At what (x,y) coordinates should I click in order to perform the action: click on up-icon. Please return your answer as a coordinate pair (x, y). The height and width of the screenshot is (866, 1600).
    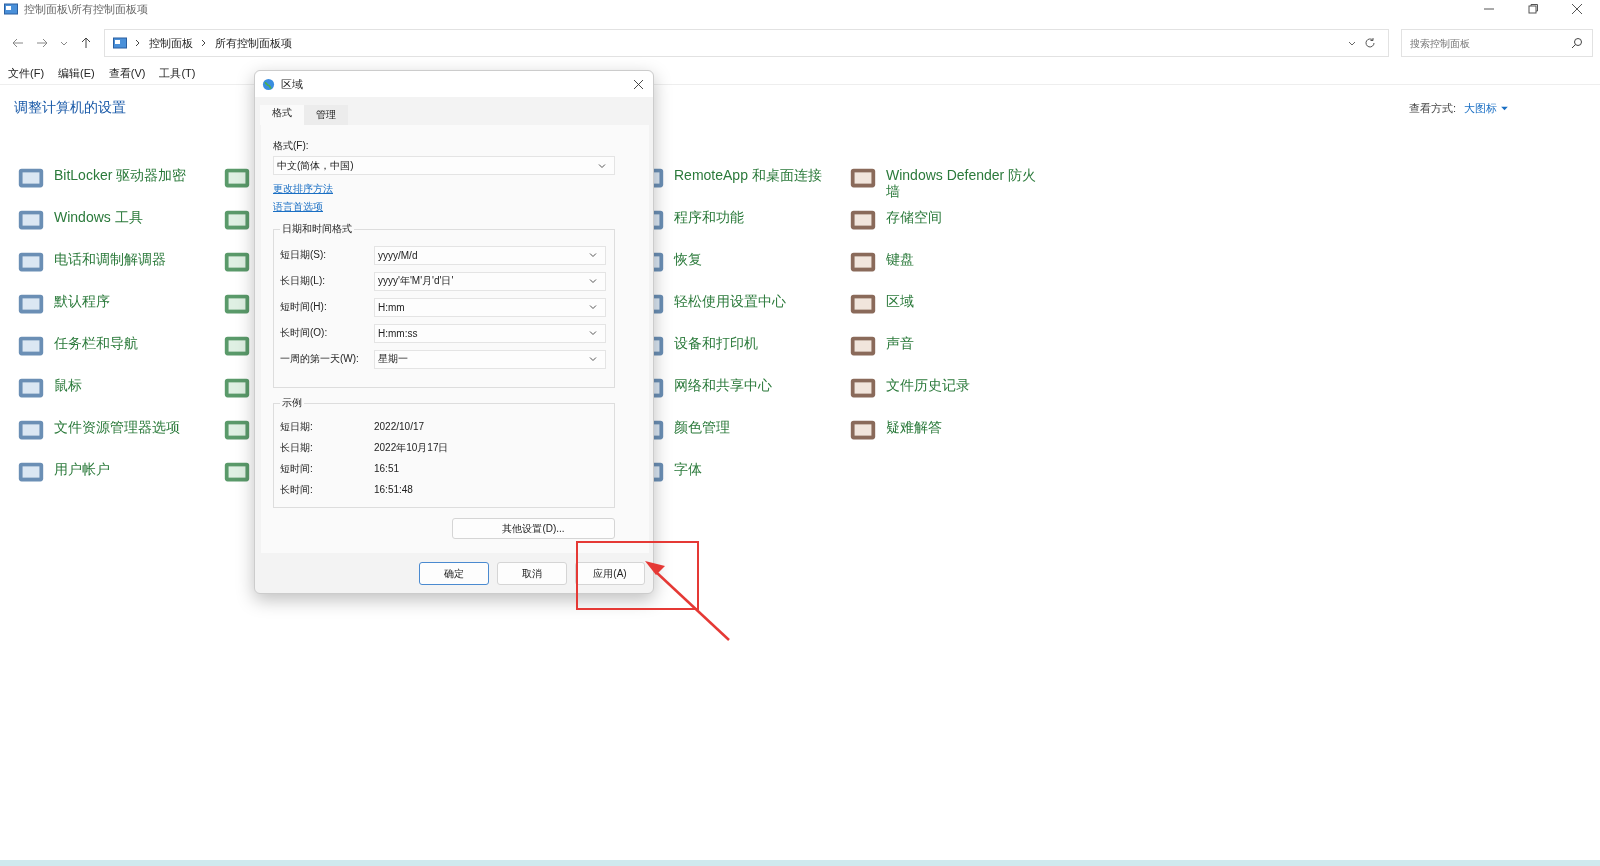
    Looking at the image, I should click on (86, 43).